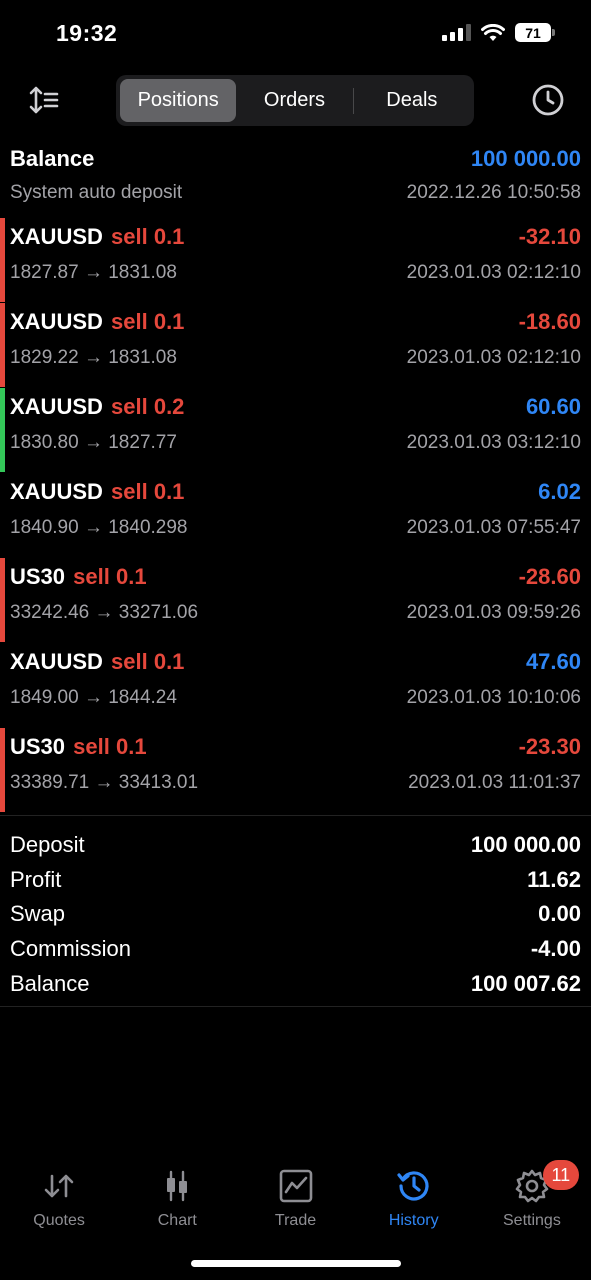 Image resolution: width=591 pixels, height=1280 pixels. Describe the element at coordinates (525, 983) in the screenshot. I see `summary-value: 100 007.62` at that location.